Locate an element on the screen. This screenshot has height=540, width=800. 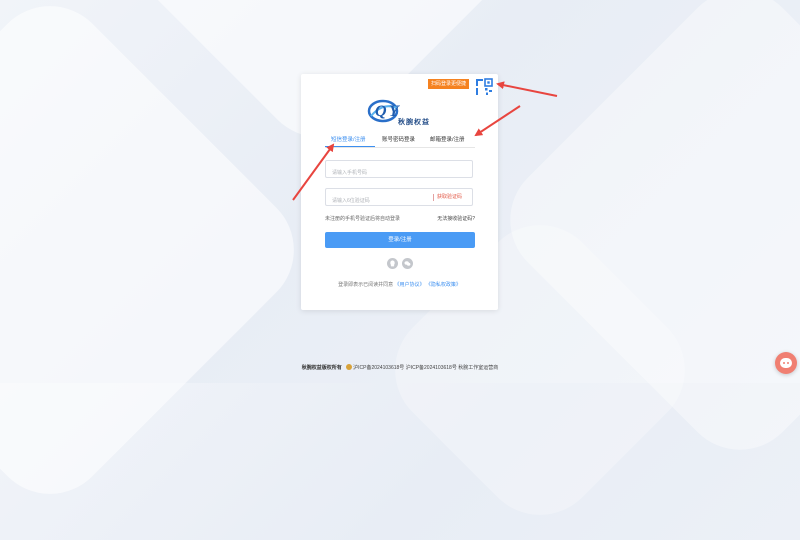
chat-bot-icon is located at coordinates (786, 363).